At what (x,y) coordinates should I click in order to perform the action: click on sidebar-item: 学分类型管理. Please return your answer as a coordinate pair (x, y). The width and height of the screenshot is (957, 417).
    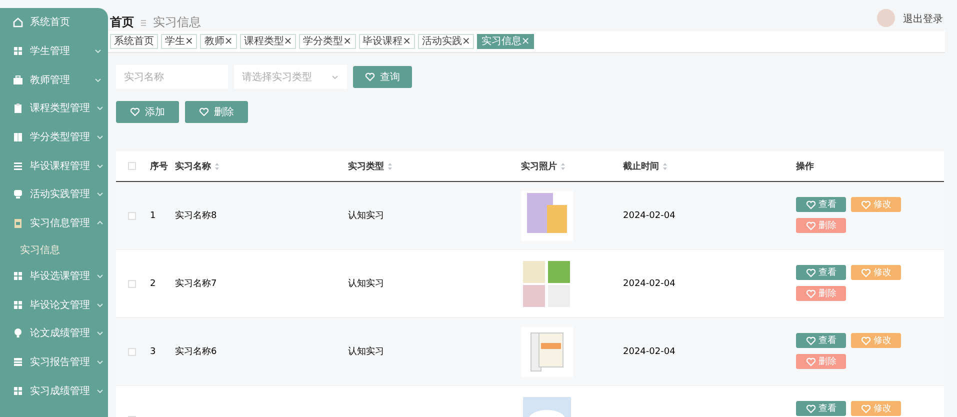
    Looking at the image, I should click on (54, 137).